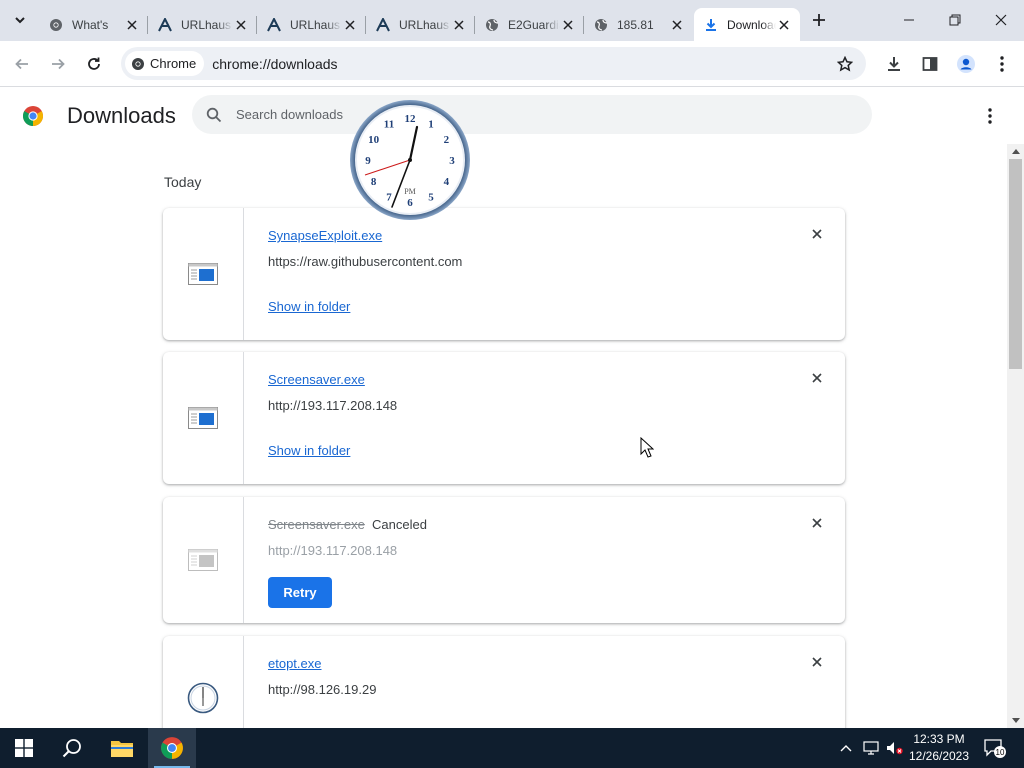 The width and height of the screenshot is (1024, 768). Describe the element at coordinates (424, 24) in the screenshot. I see `tab-title: URLhaus` at that location.